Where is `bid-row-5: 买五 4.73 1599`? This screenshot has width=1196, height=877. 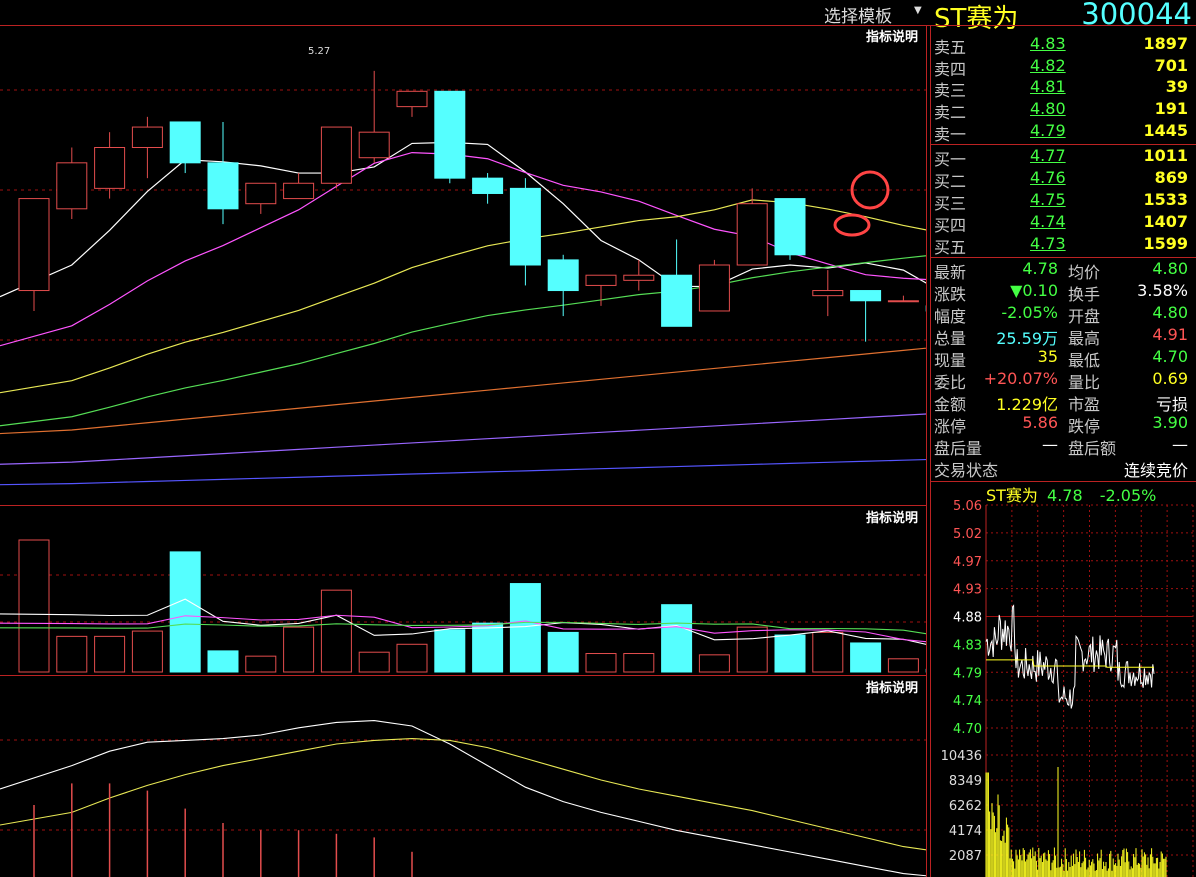
bid-row-5: 买五 4.73 1599 is located at coordinates (1061, 245).